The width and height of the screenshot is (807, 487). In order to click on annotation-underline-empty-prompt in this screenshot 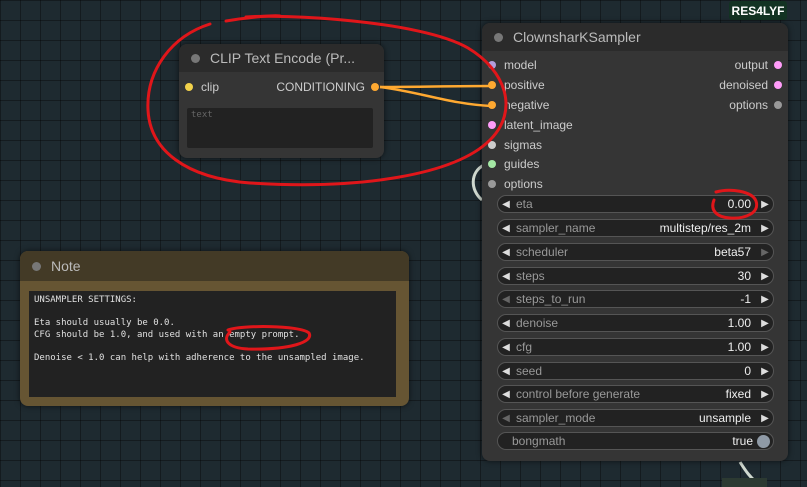, I will do `click(268, 338)`.